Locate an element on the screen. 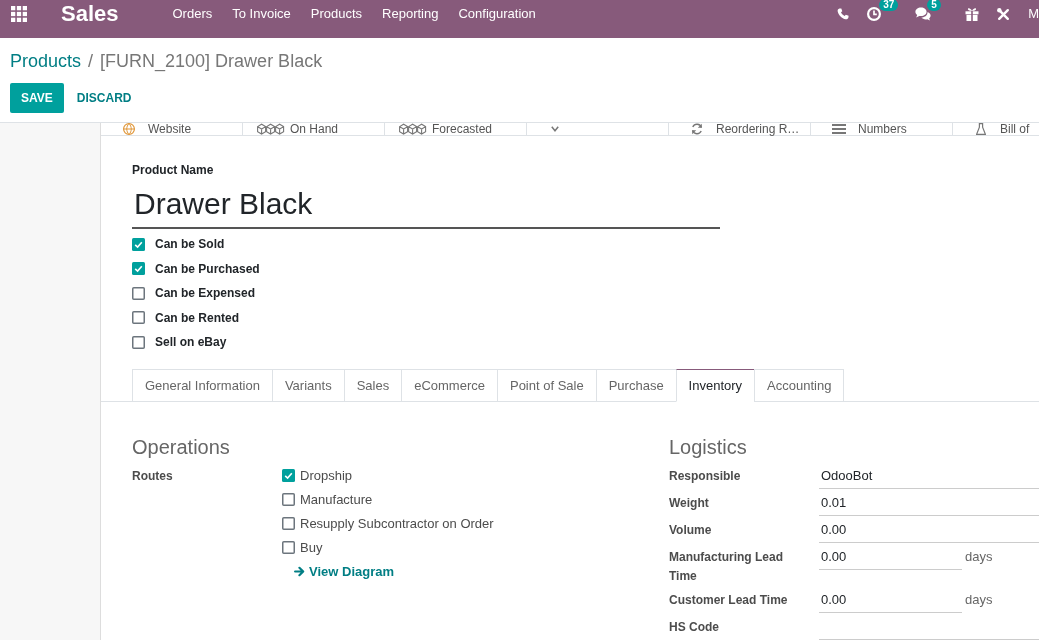 This screenshot has height=640, width=1039. checkbox-label: Can be Expensed is located at coordinates (205, 293).